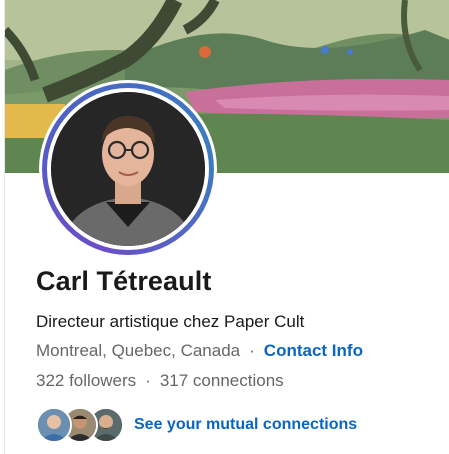 The image size is (449, 454). I want to click on mutual-connections-label: See your mutual connections, so click(245, 425).